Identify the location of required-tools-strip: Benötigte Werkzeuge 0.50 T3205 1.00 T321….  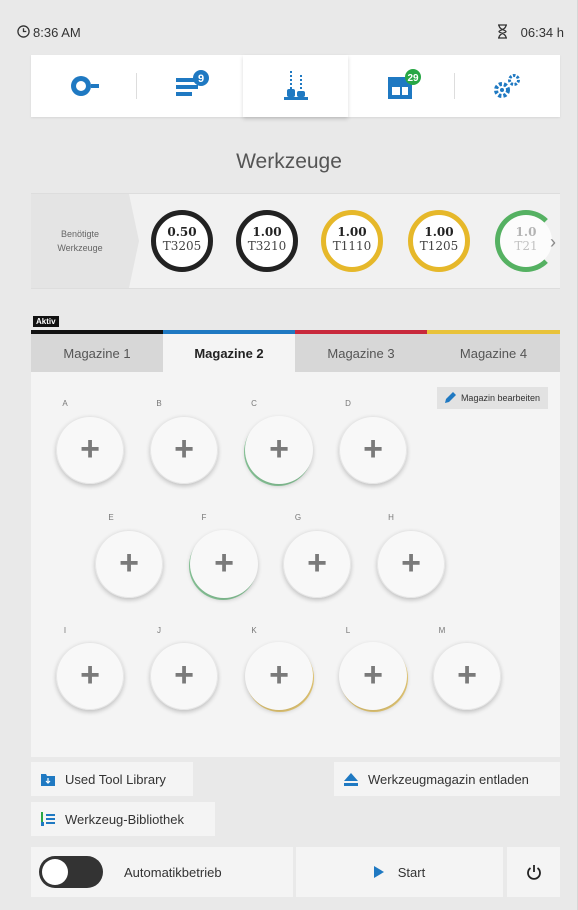
(295, 241).